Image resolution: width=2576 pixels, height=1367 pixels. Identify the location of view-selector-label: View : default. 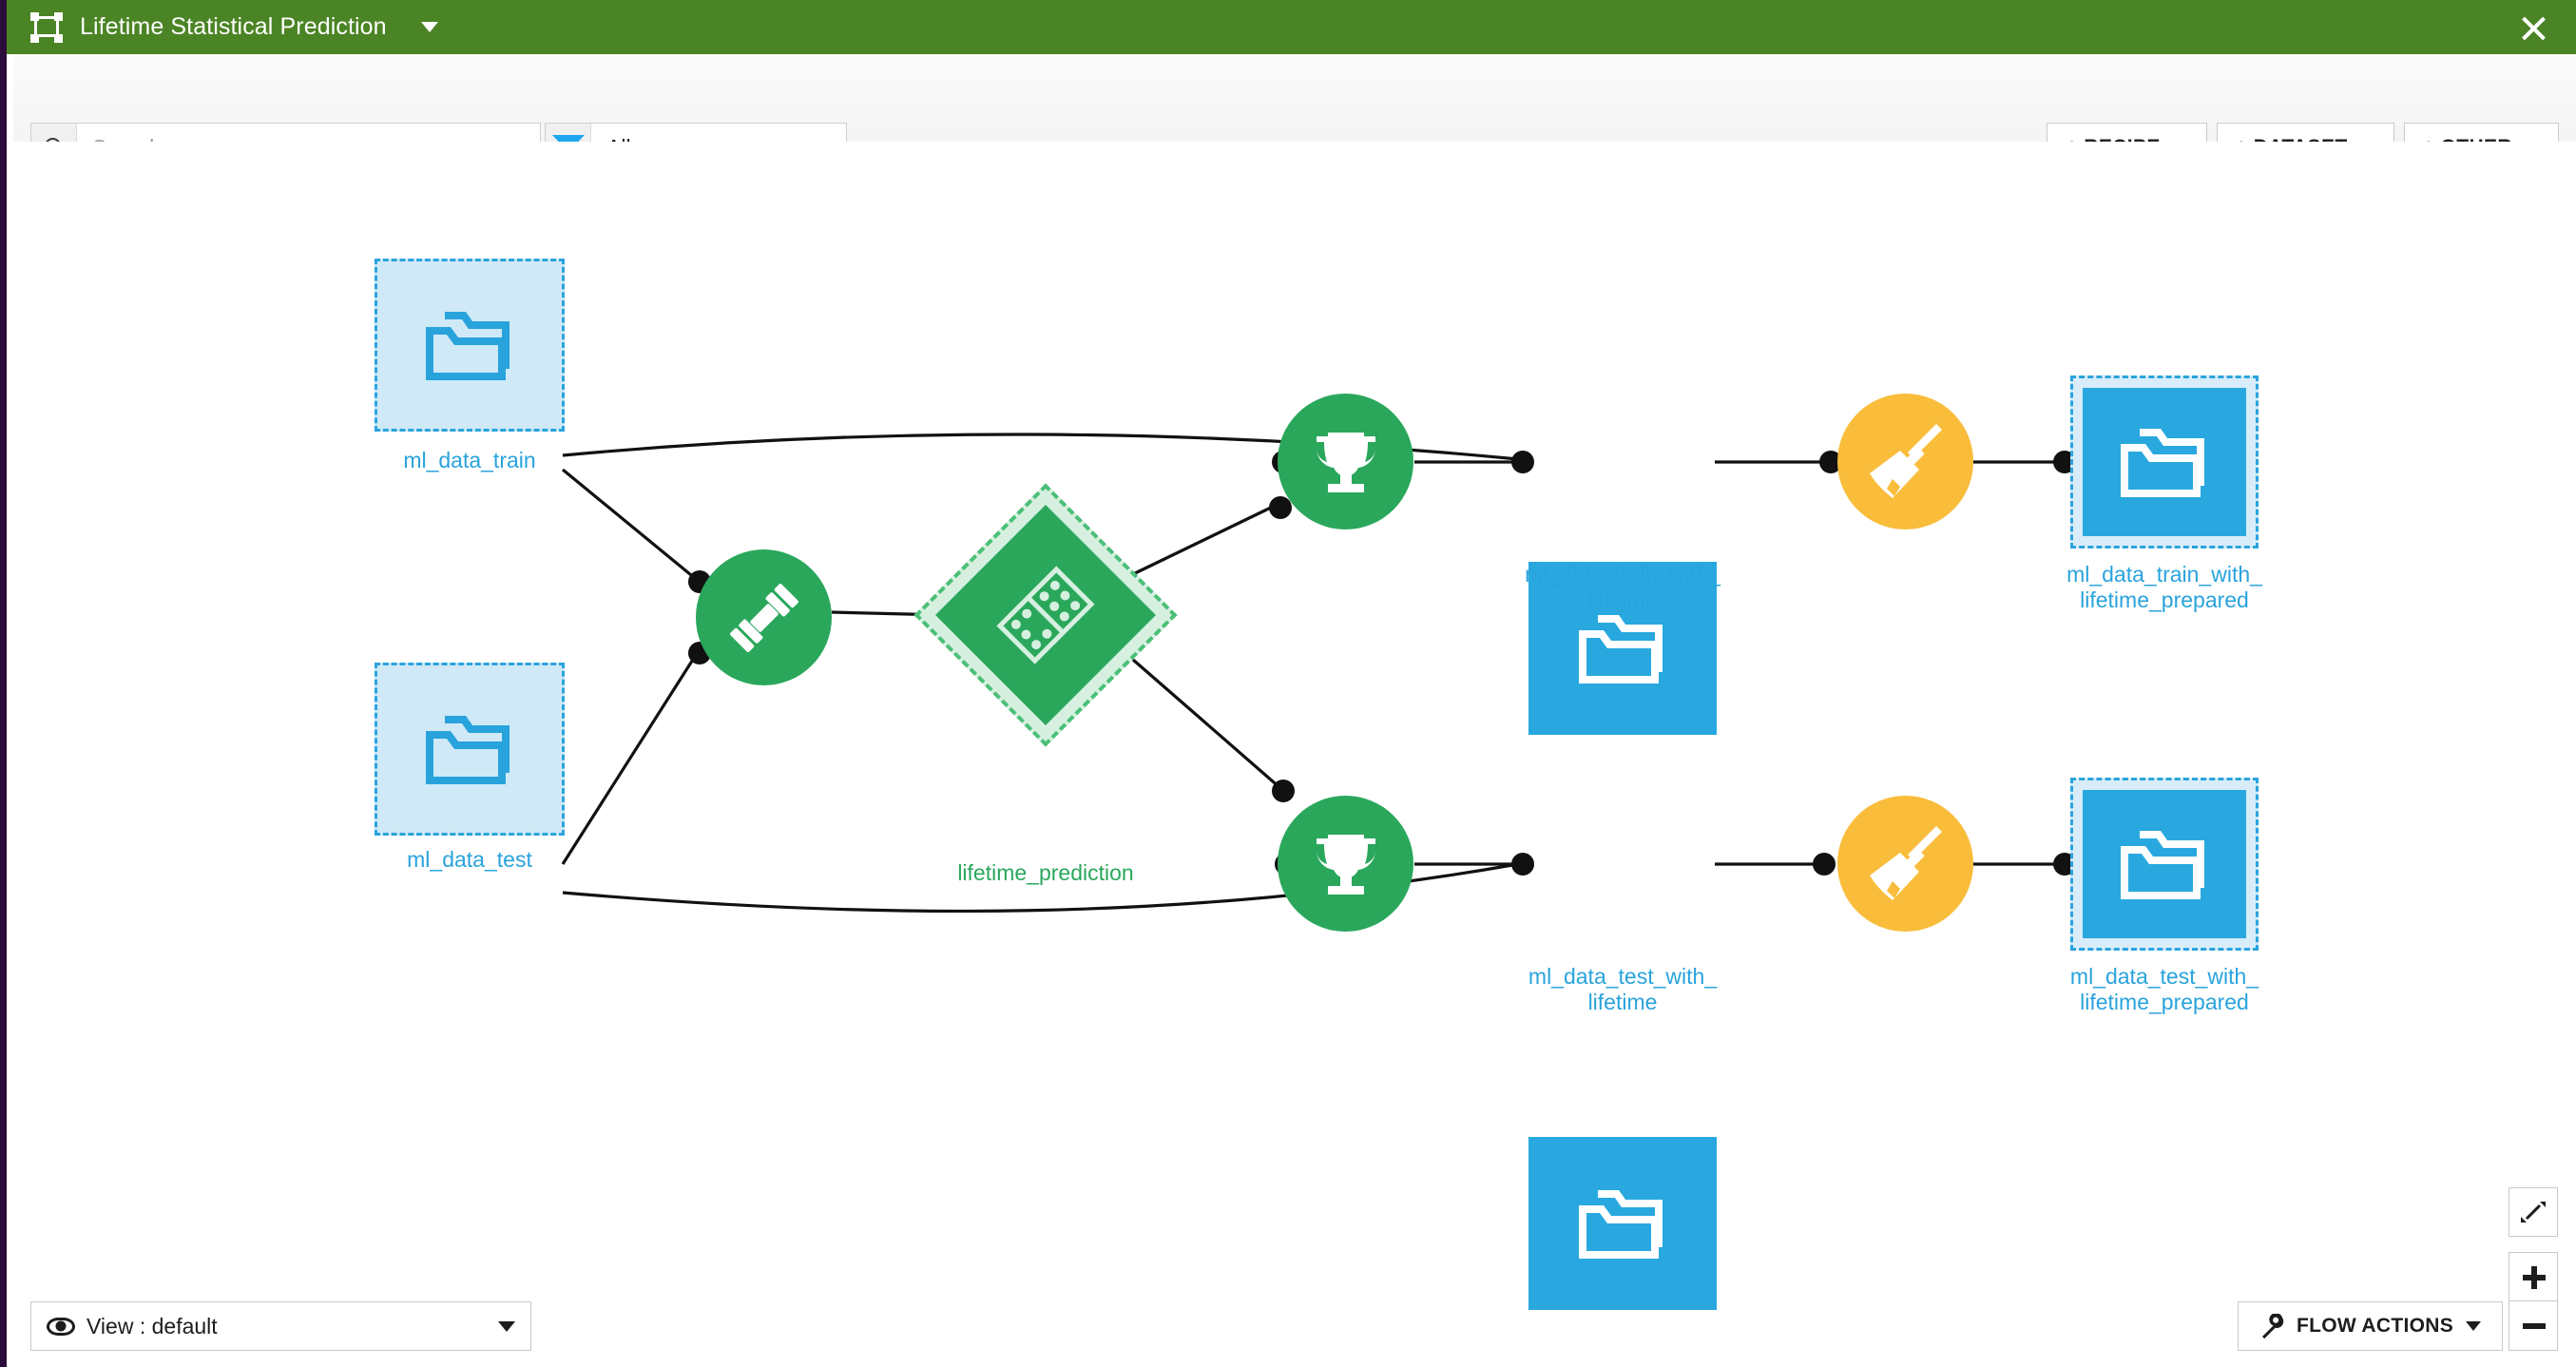
(152, 1325).